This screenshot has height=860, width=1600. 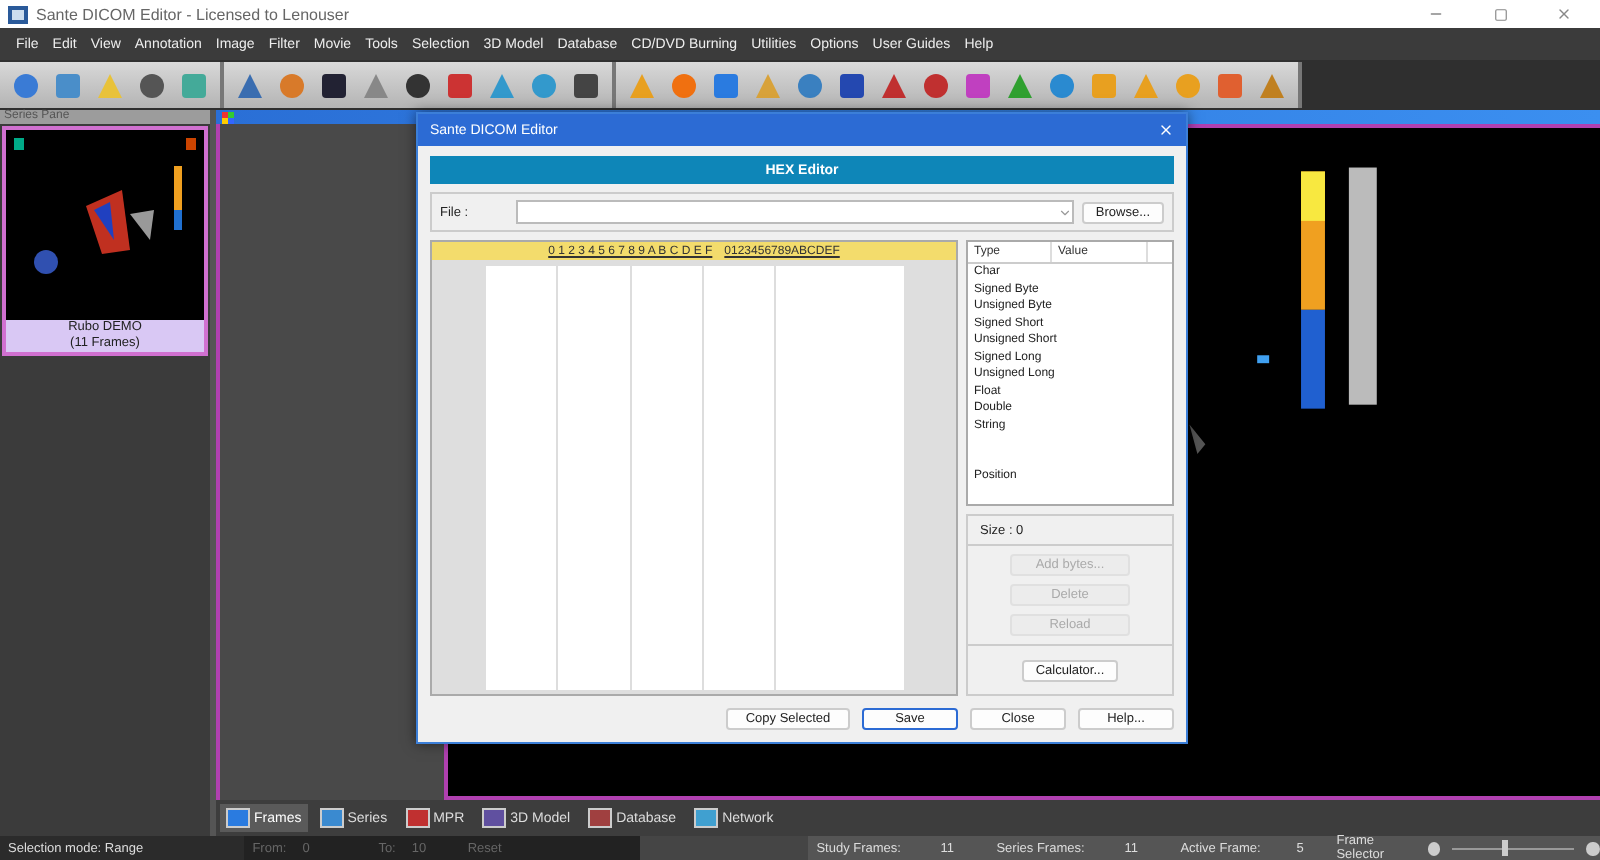 What do you see at coordinates (1564, 14) in the screenshot?
I see `close-icon` at bounding box center [1564, 14].